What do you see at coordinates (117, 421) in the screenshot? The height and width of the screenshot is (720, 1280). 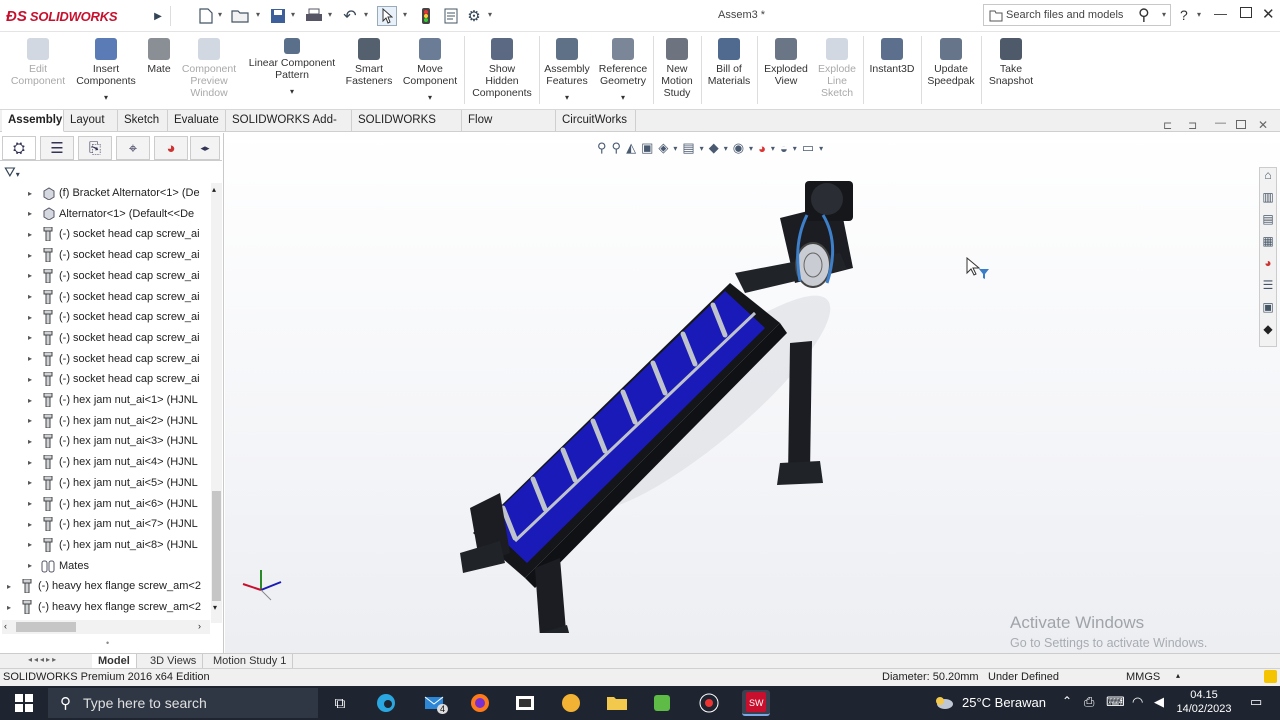 I see `tree-item: ▸ (-) hex jam nut_ai<2> (HJNL` at bounding box center [117, 421].